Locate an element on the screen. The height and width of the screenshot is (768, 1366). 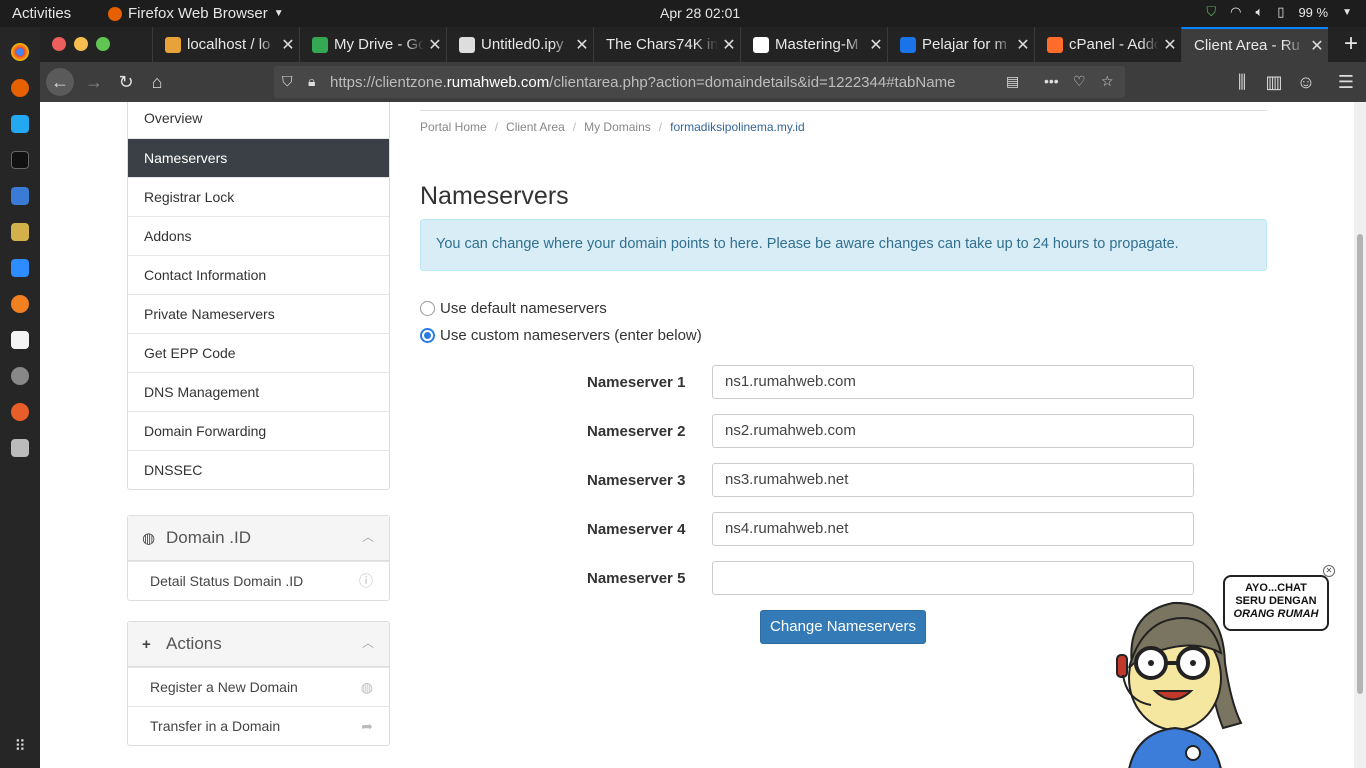
tab: cPanel - Addo ✕ is located at coordinates (1107, 44).